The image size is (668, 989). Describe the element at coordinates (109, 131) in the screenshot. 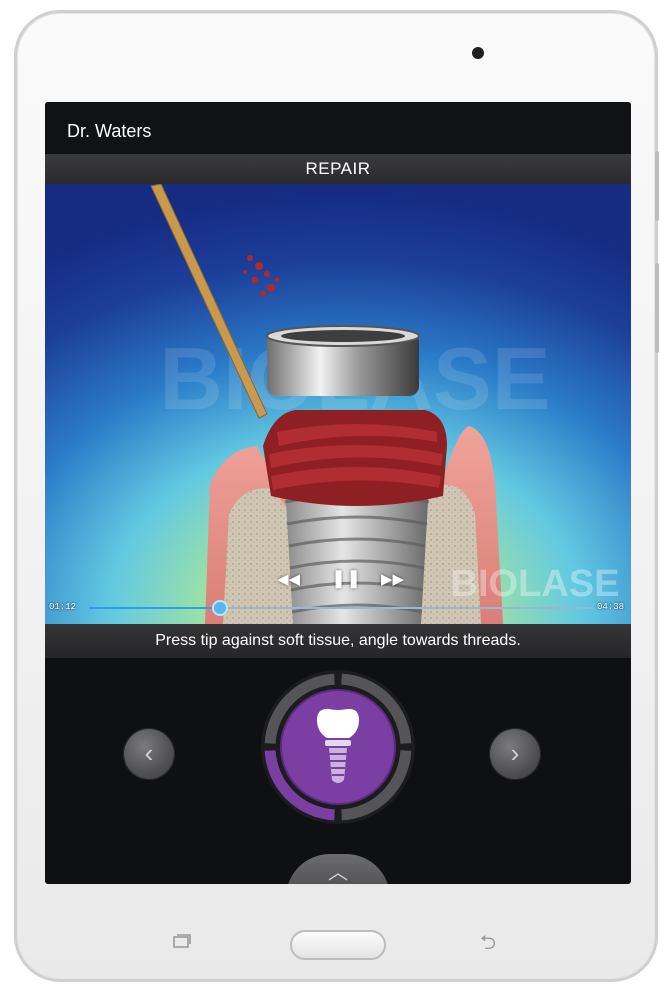

I see `user-name: Dr. Waters` at that location.